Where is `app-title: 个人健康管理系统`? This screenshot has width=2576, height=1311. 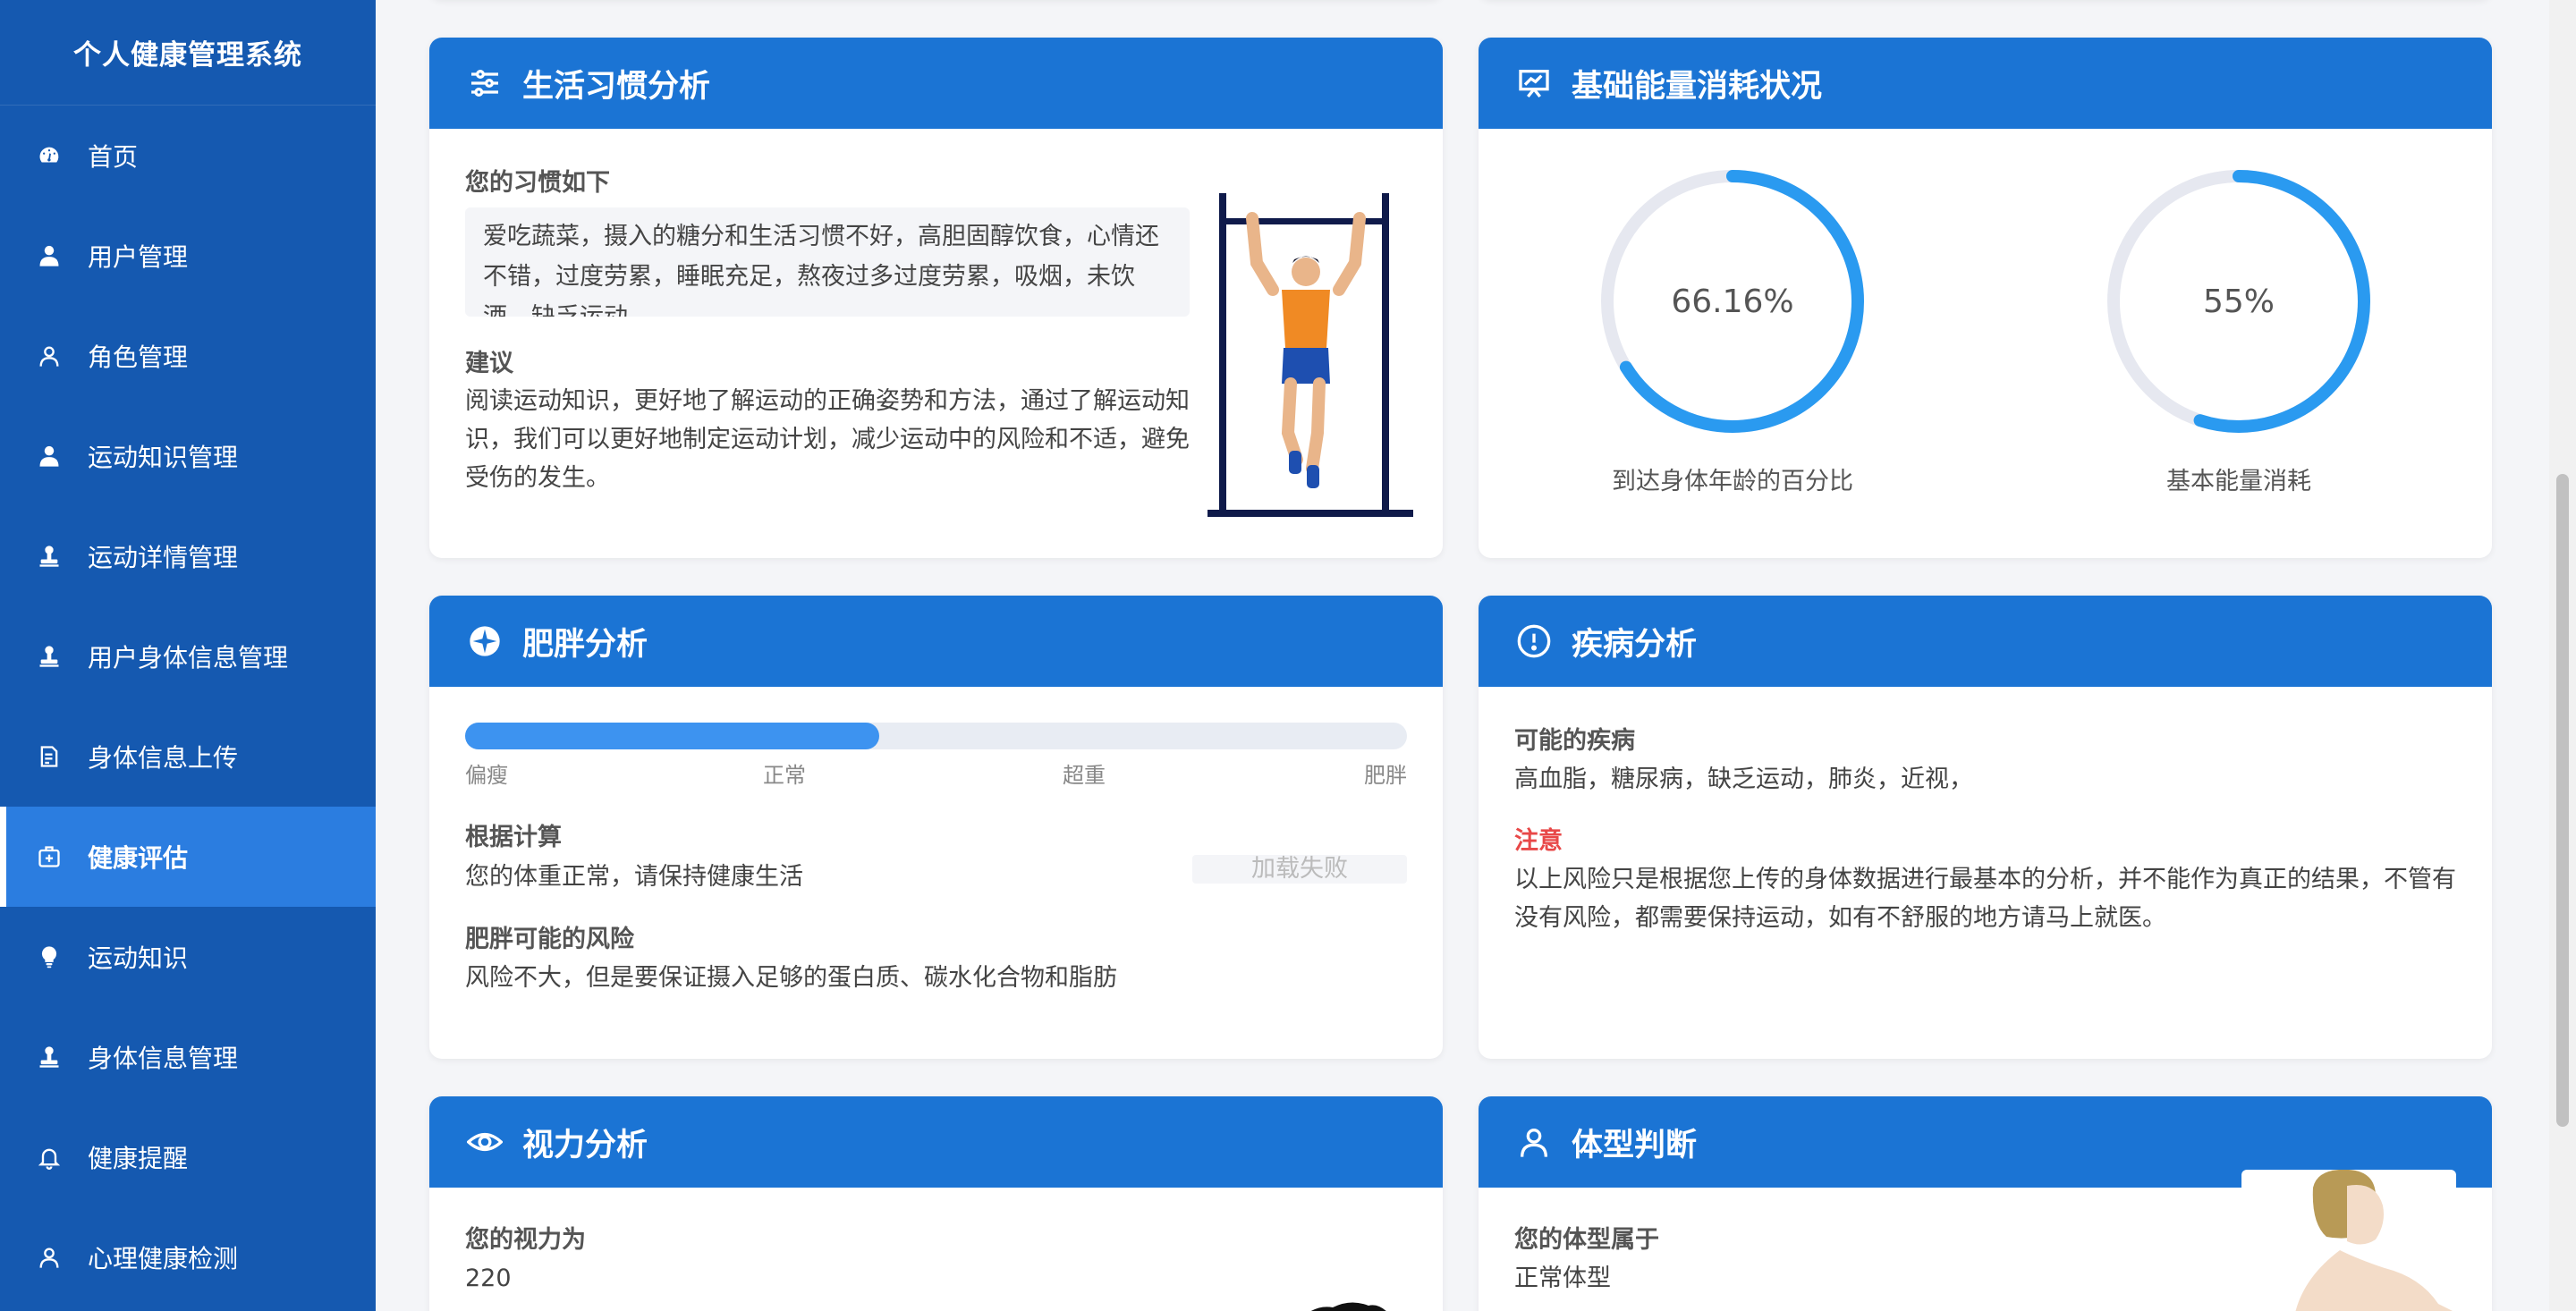
app-title: 个人健康管理系统 is located at coordinates (188, 53).